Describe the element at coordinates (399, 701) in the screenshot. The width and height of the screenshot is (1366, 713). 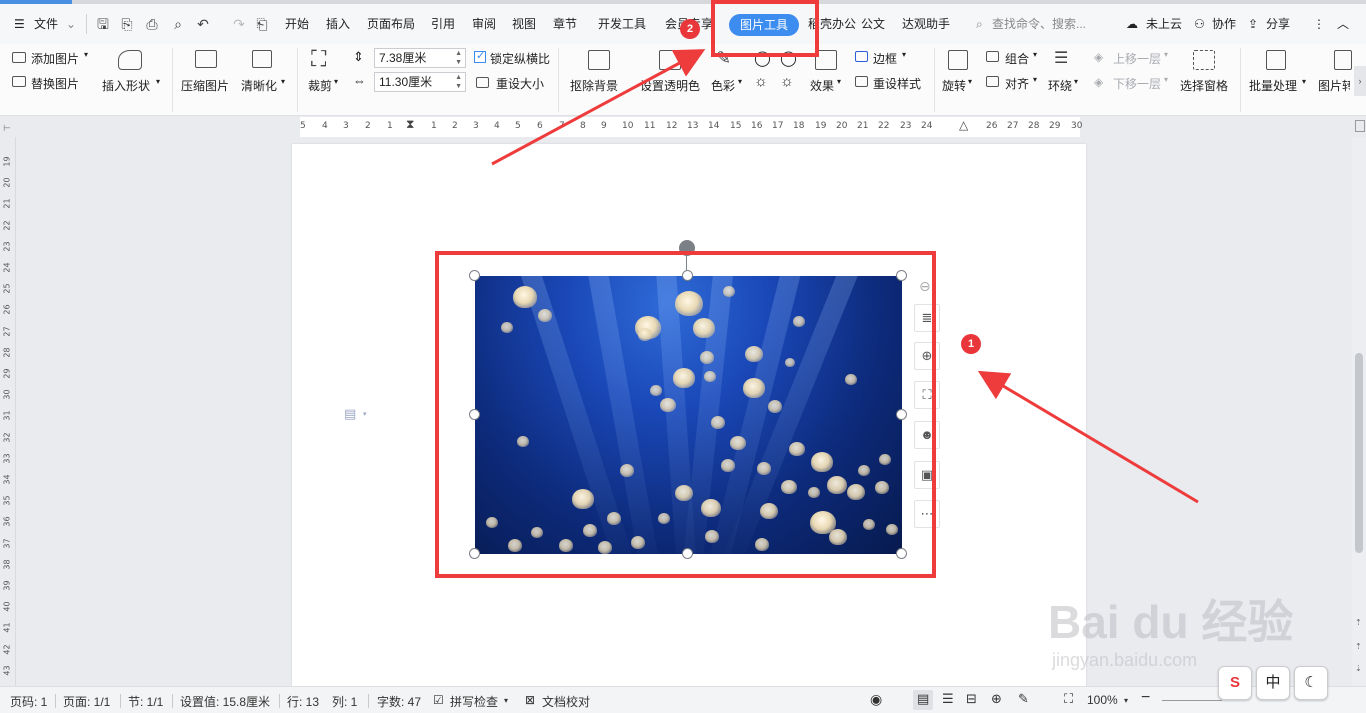
I see `status-word-count: 字数: 47` at that location.